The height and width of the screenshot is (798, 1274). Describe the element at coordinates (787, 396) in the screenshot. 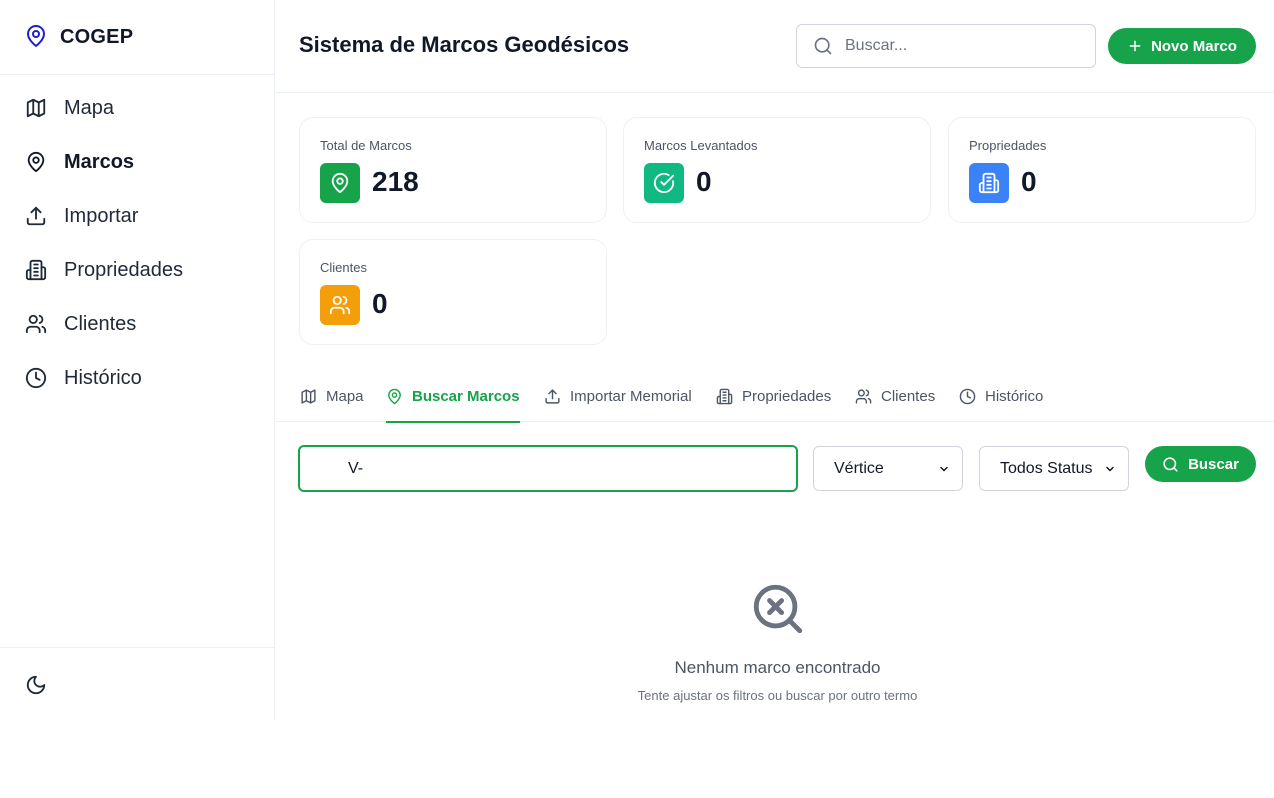

I see `tab-label: Propriedades` at that location.